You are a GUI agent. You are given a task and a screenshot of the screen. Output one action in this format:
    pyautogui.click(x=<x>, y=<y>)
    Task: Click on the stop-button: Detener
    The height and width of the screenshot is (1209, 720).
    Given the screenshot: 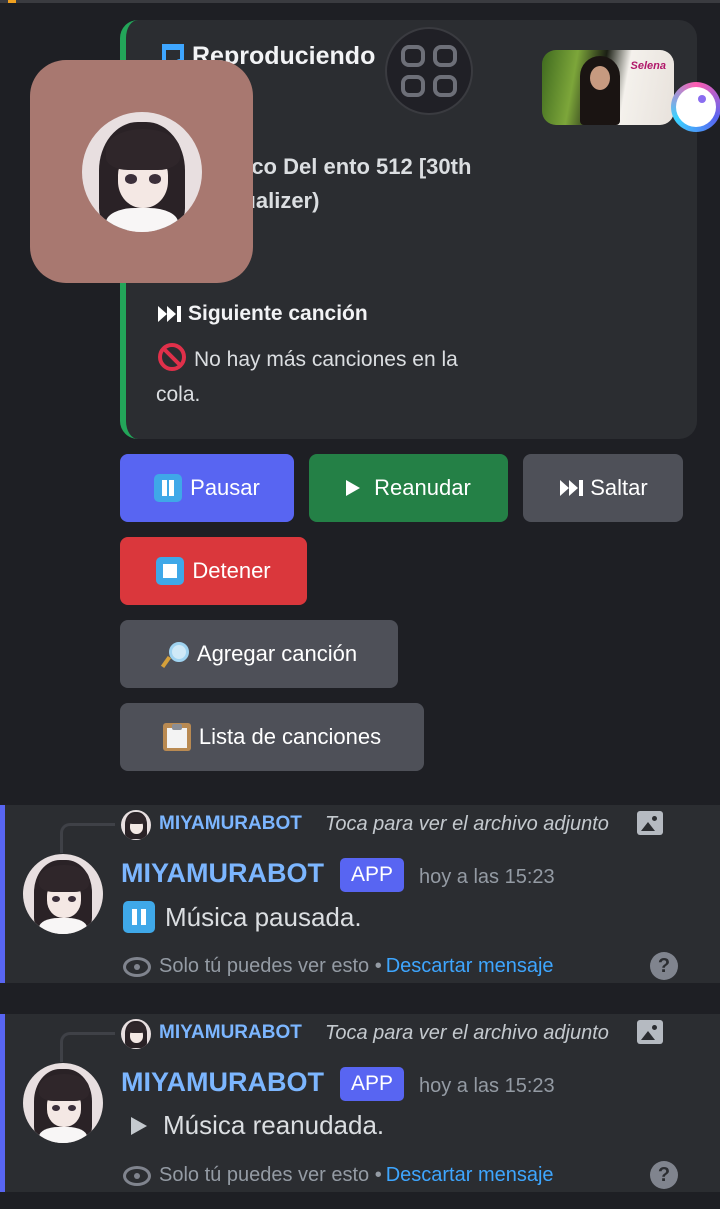 What is the action you would take?
    pyautogui.click(x=213, y=571)
    